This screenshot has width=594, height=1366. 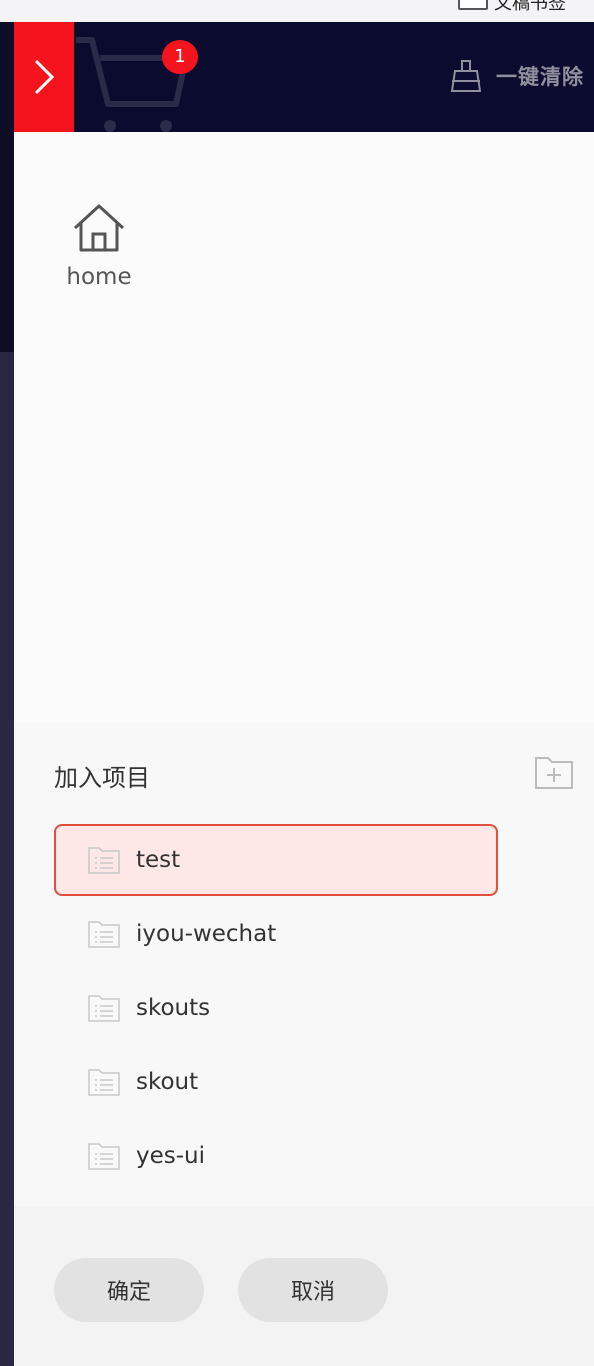 What do you see at coordinates (540, 77) in the screenshot?
I see `clear-all-label: 一键清除` at bounding box center [540, 77].